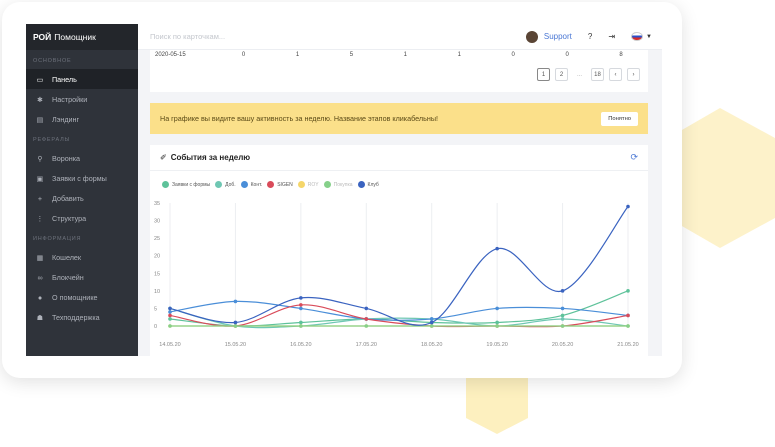 This screenshot has width=775, height=447. I want to click on y-tick-label: 0, so click(155, 327).